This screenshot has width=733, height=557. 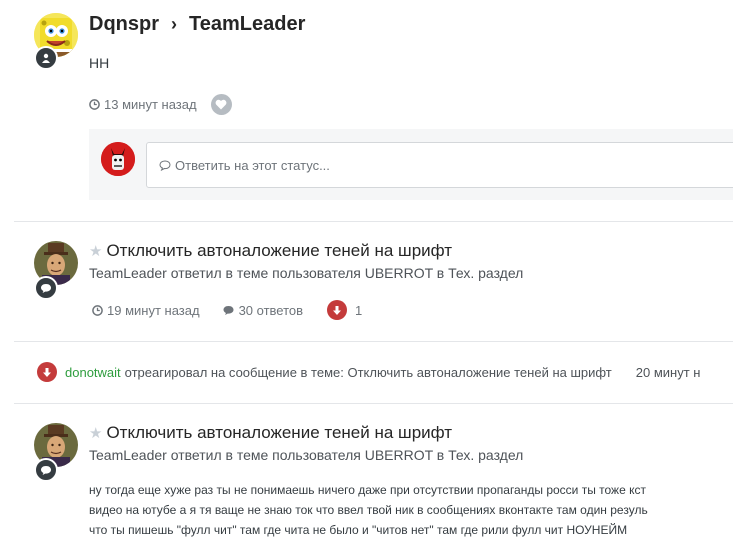 I want to click on status-meta: 13 минут назад, so click(x=160, y=104).